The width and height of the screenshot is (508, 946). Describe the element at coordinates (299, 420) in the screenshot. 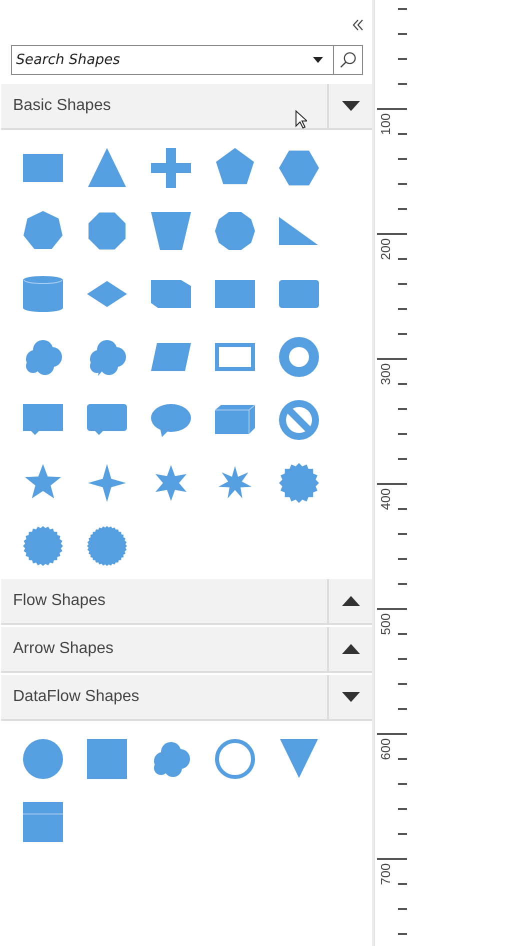

I see `no-symbol-icon` at that location.